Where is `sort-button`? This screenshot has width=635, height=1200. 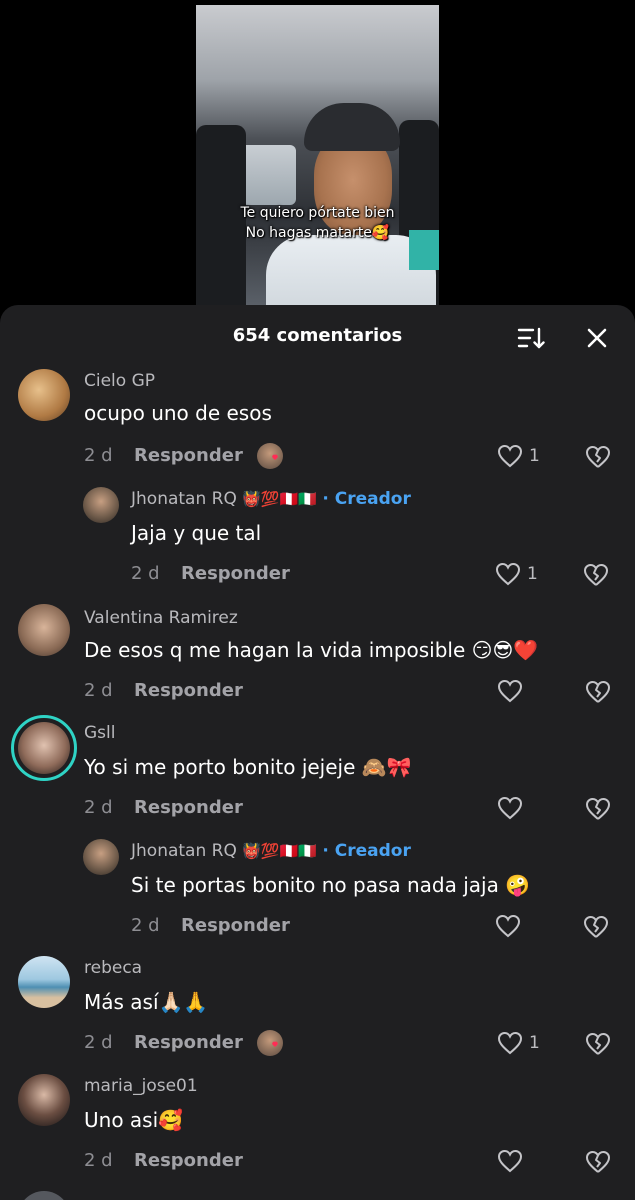 sort-button is located at coordinates (531, 338).